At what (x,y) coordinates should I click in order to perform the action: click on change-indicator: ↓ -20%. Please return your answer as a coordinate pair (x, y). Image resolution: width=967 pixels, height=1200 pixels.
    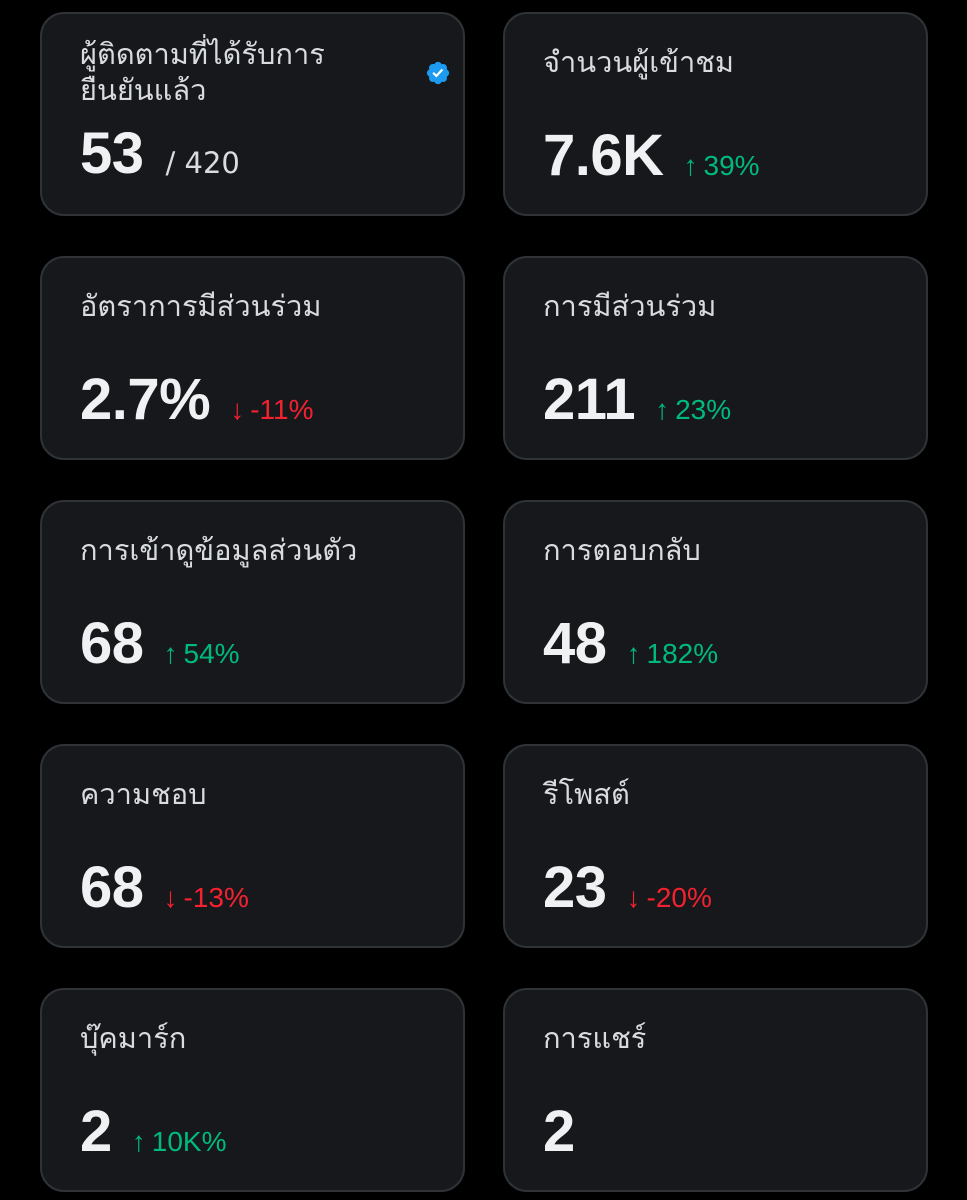
    Looking at the image, I should click on (669, 898).